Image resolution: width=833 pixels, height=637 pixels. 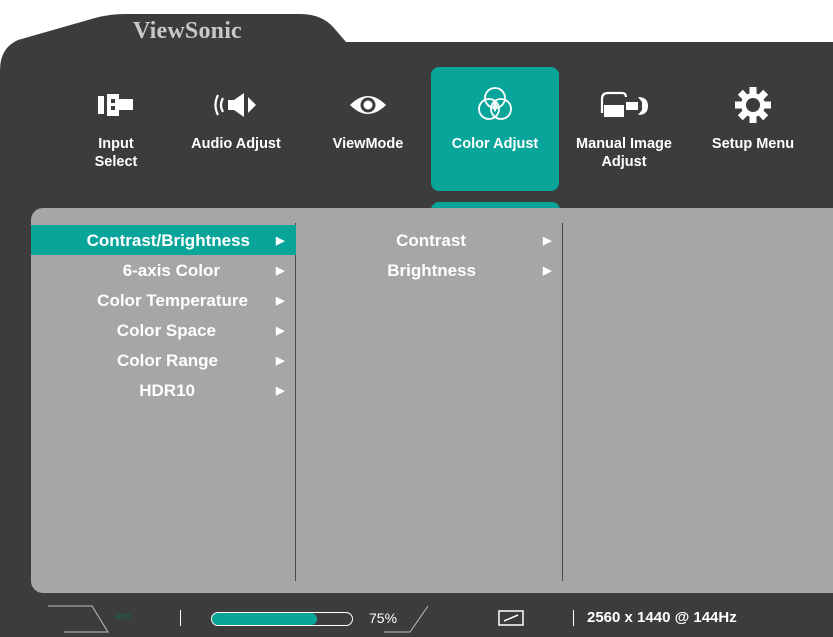 I want to click on submenu-item-label: Brightness, so click(x=431, y=270).